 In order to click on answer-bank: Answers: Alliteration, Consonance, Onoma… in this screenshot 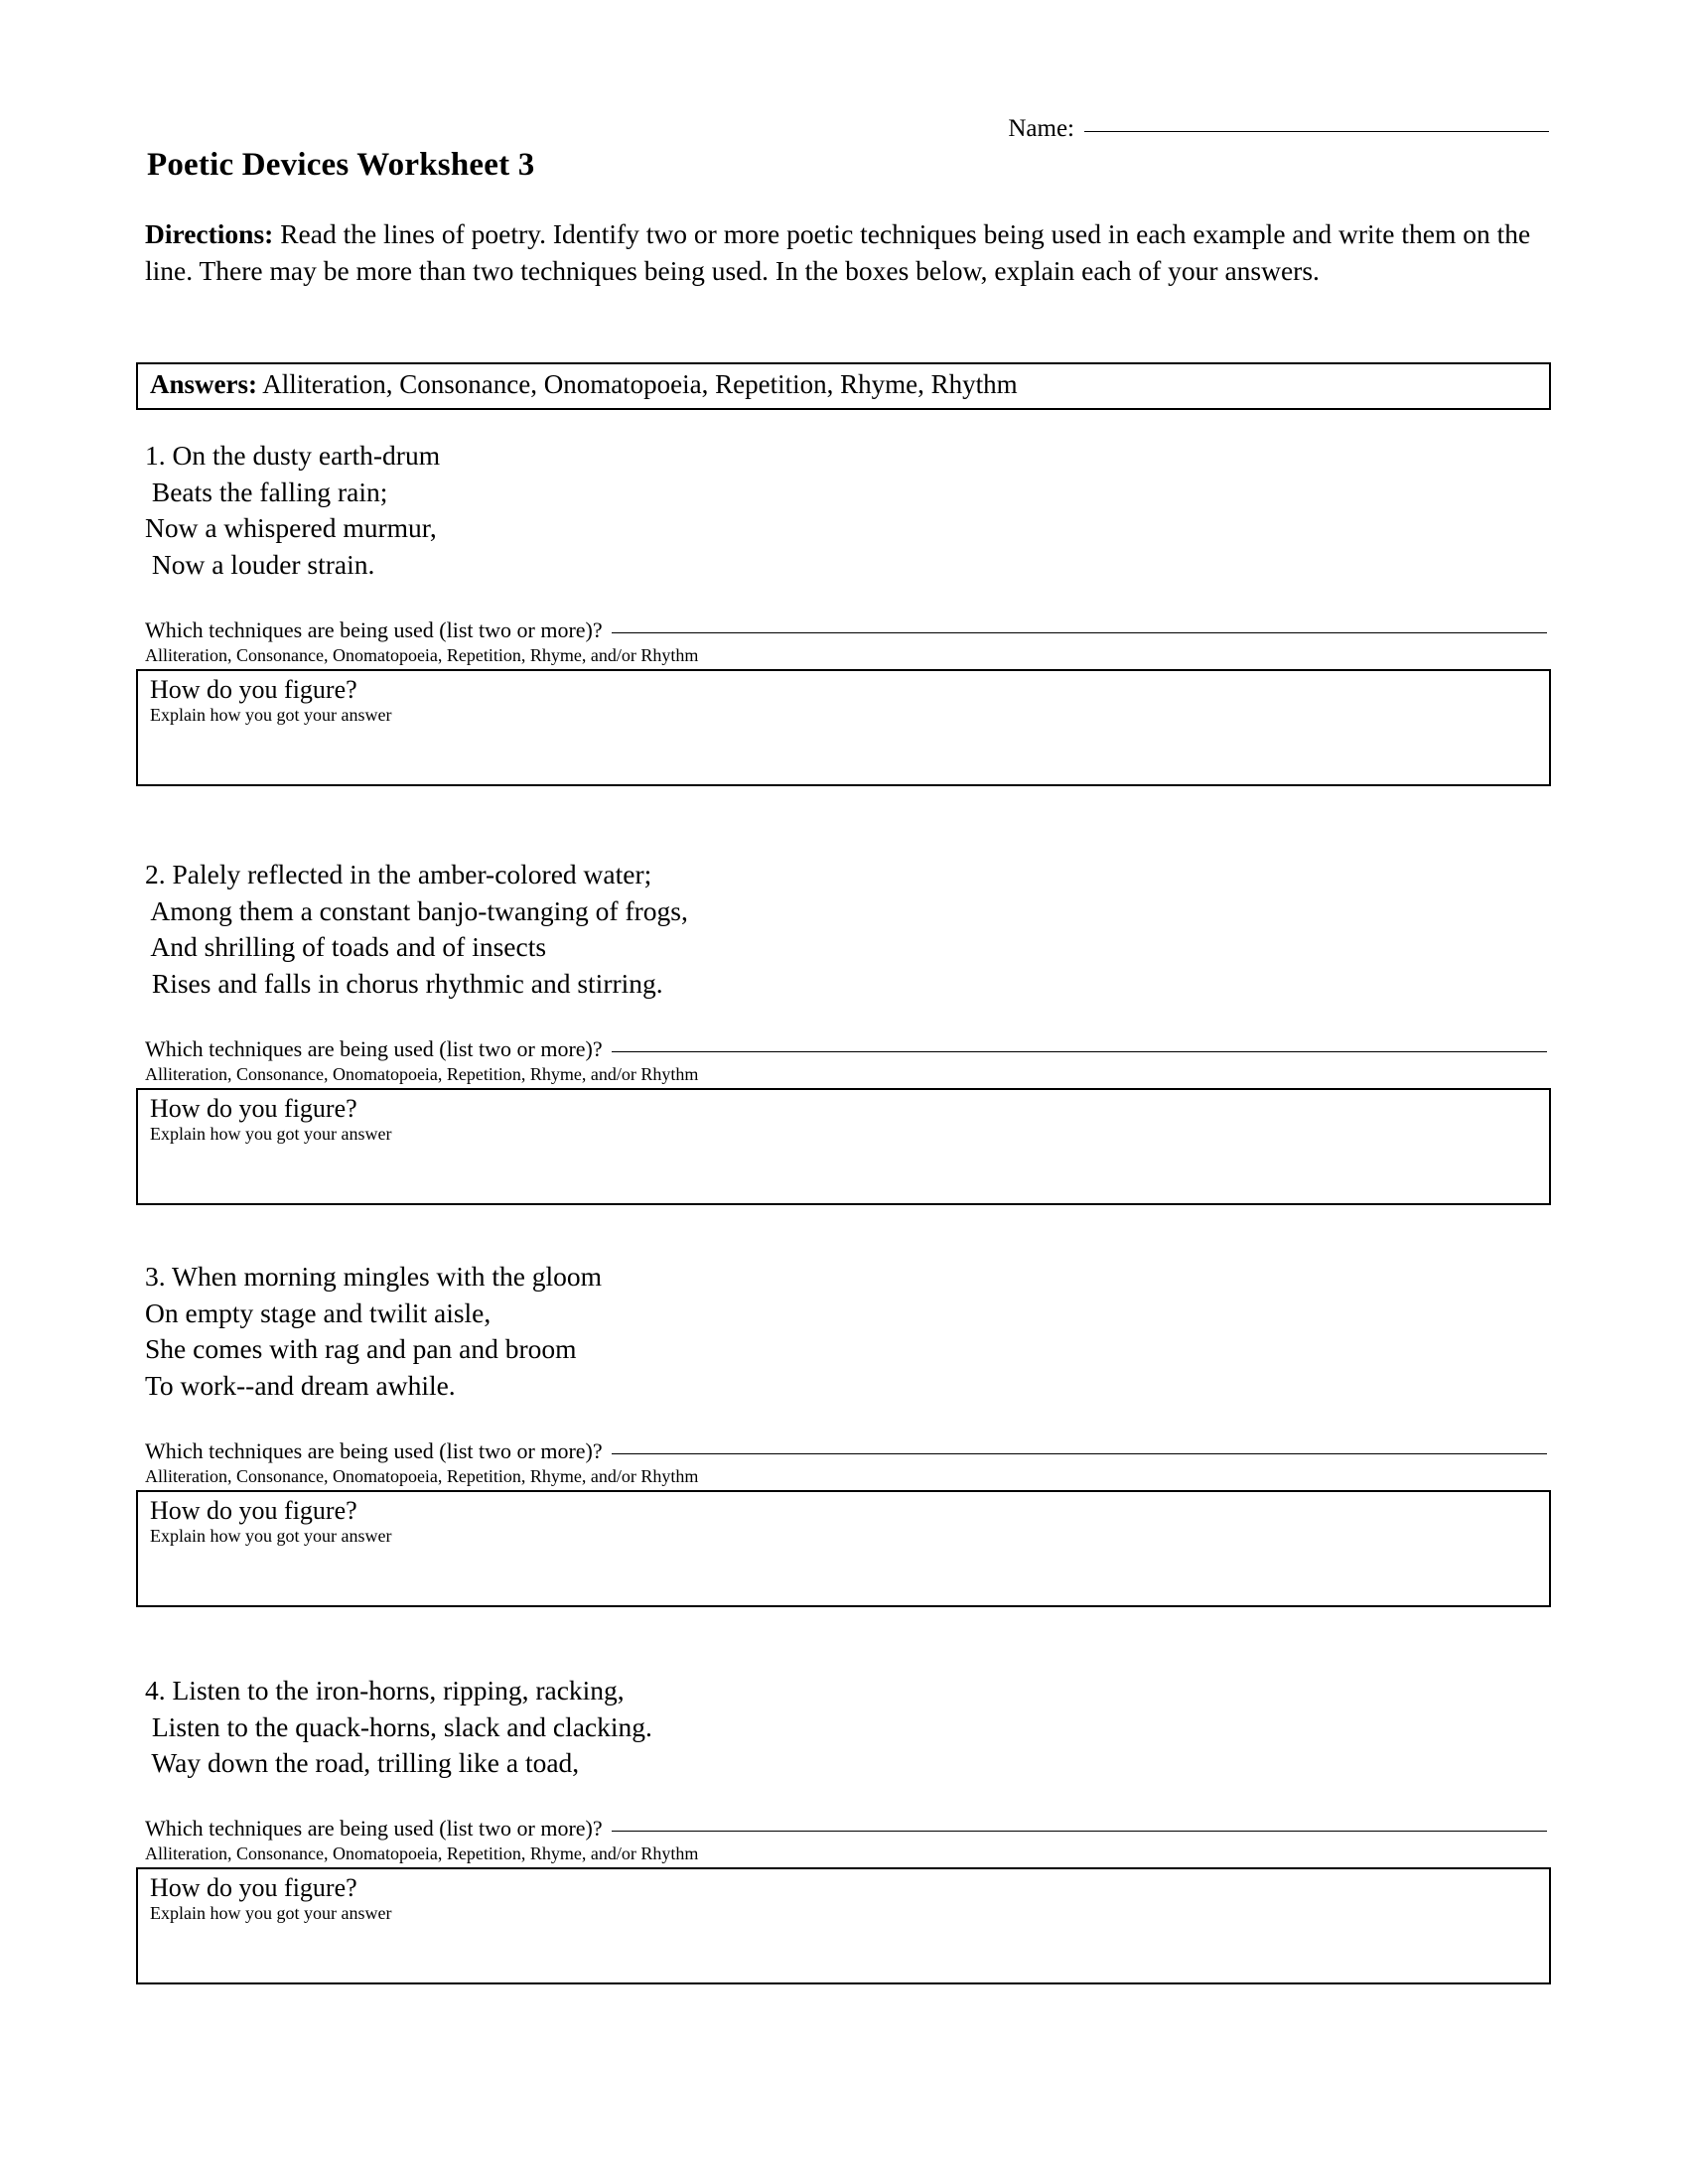, I will do `click(843, 386)`.